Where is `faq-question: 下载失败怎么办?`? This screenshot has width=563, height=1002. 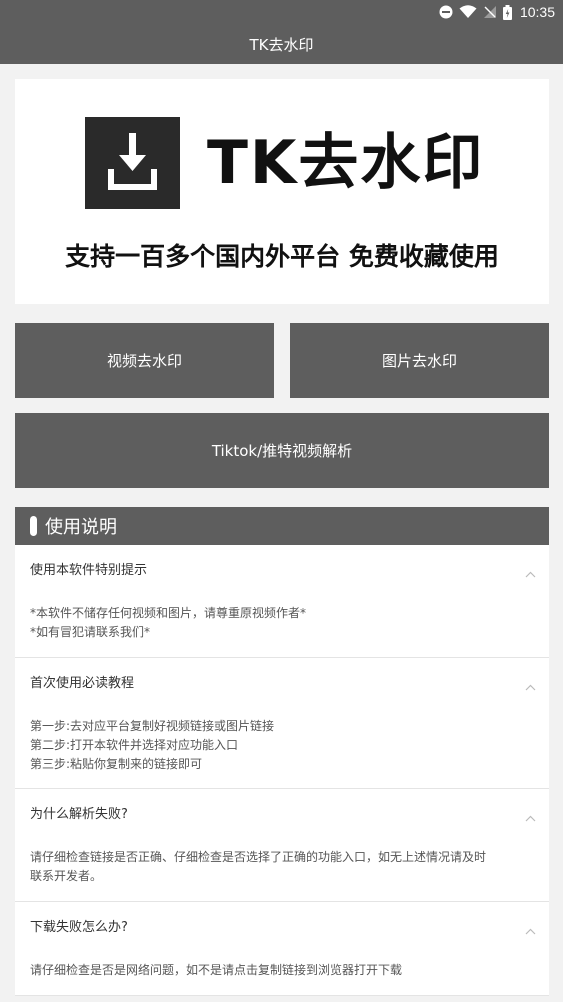 faq-question: 下载失败怎么办? is located at coordinates (79, 927).